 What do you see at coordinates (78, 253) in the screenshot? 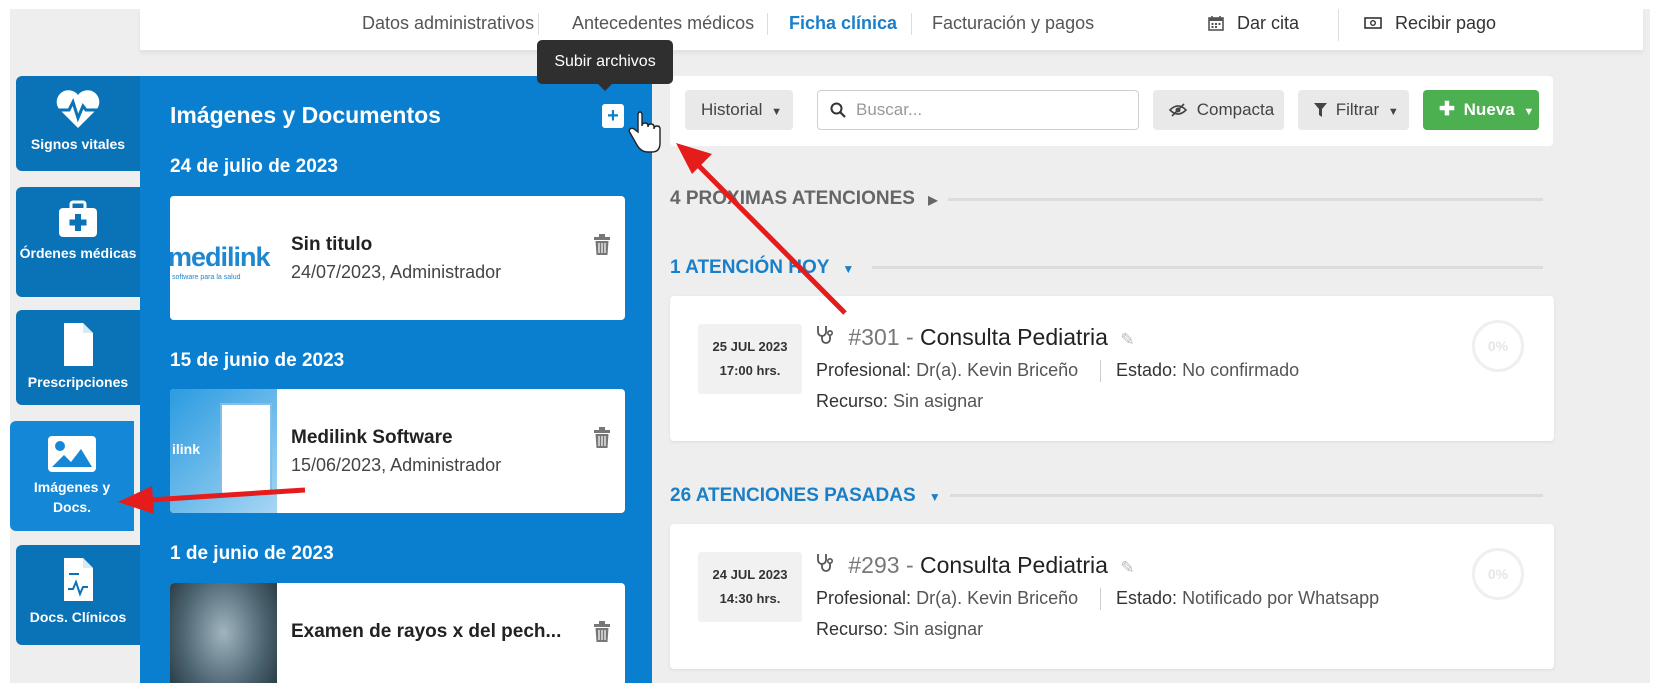
I see `nav-label: Órdenes médicas` at bounding box center [78, 253].